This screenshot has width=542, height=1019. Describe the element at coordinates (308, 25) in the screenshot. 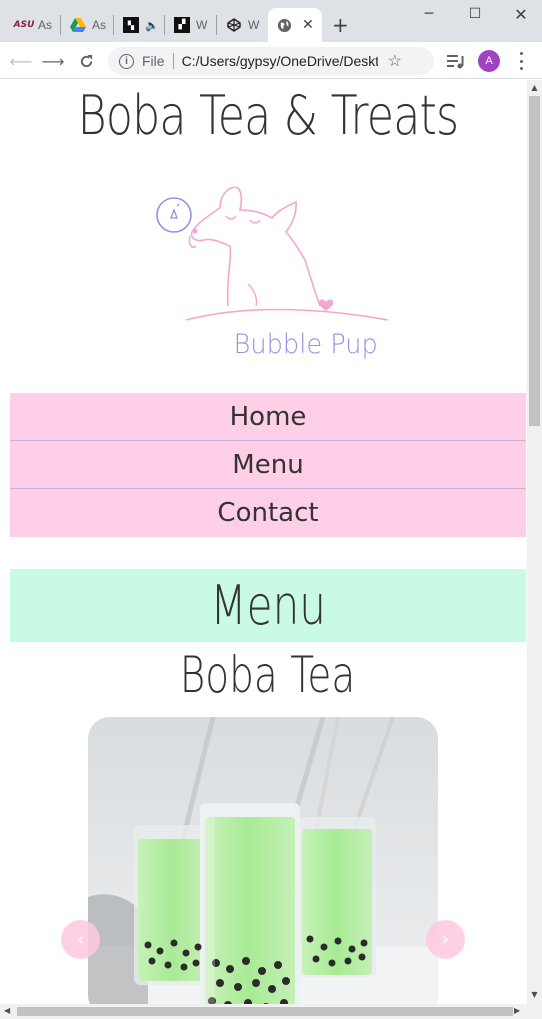

I see `close-tab-icon: ✕` at that location.